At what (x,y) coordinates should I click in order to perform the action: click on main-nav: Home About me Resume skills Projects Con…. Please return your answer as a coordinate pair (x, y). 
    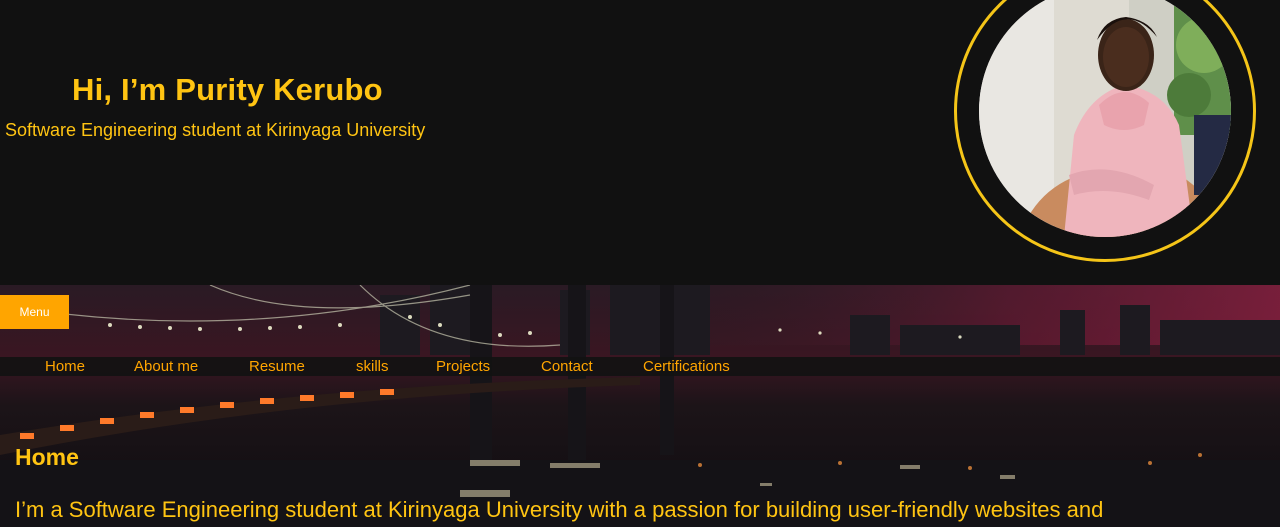
    Looking at the image, I should click on (640, 366).